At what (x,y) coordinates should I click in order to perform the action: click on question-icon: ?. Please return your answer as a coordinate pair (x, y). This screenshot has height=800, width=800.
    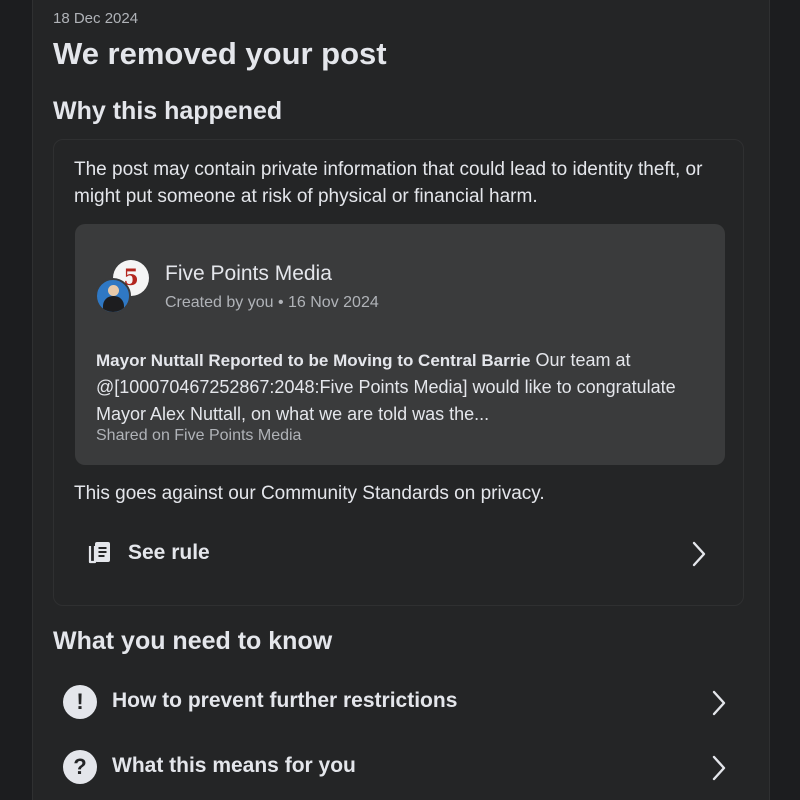
    Looking at the image, I should click on (80, 767).